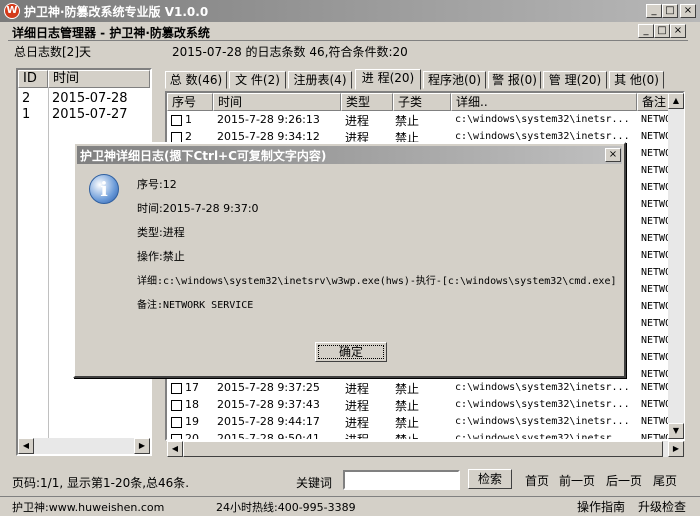 This screenshot has height=516, width=700. I want to click on grid-header-type: 类型, so click(367, 102).